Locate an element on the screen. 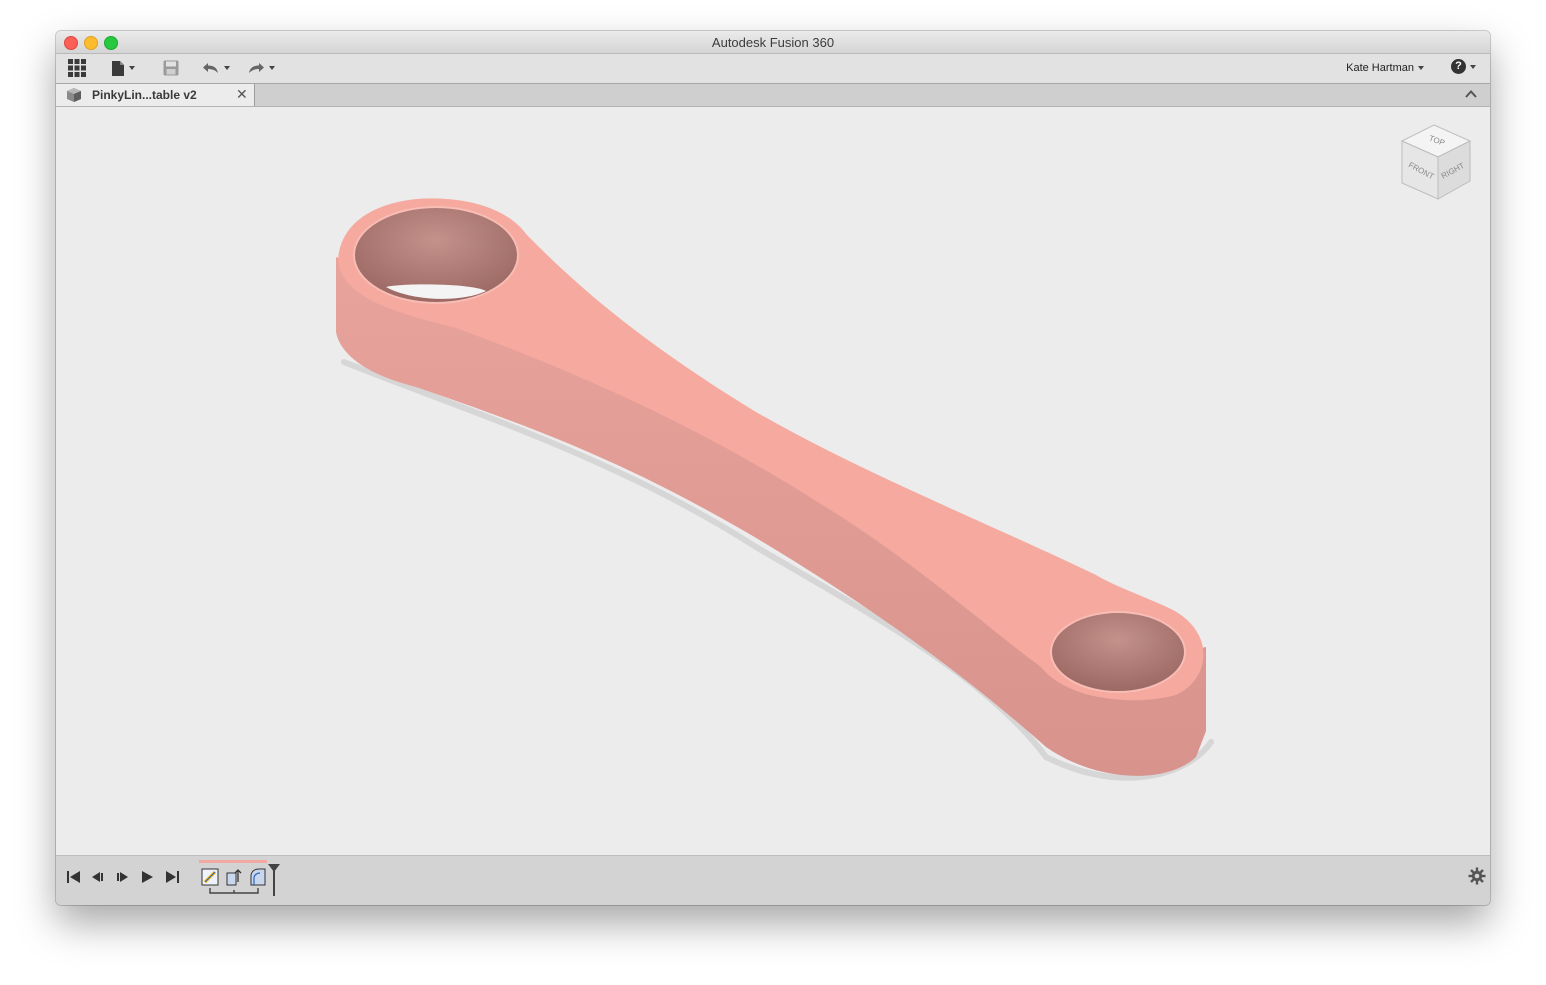 The image size is (1546, 985). save-icon is located at coordinates (171, 68).